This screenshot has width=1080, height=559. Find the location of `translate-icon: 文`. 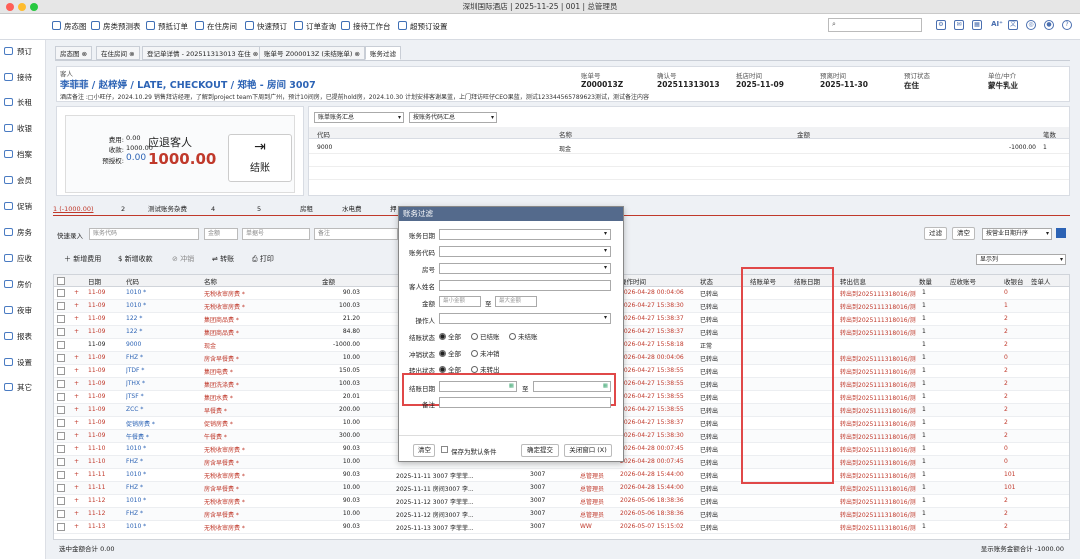

translate-icon: 文 is located at coordinates (1013, 25).